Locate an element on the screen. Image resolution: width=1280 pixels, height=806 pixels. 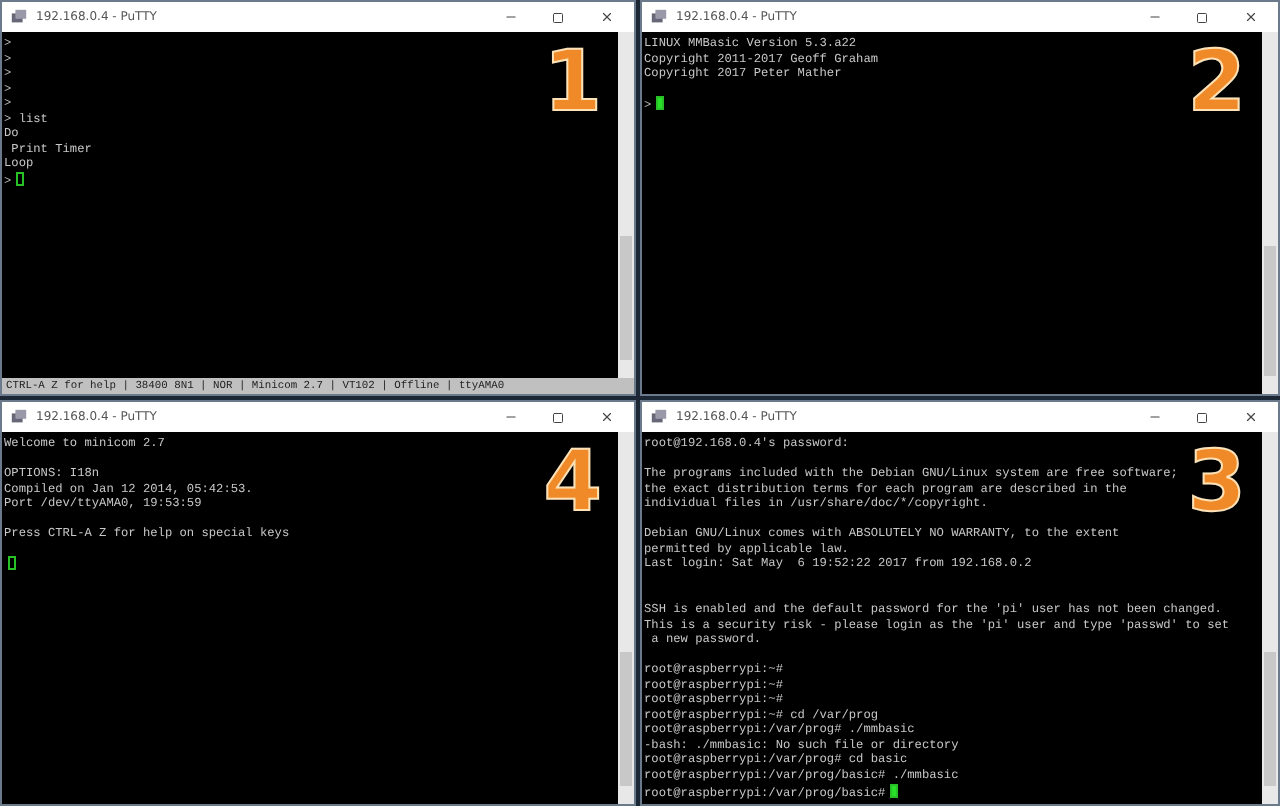
window-number: 1 is located at coordinates (572, 82).